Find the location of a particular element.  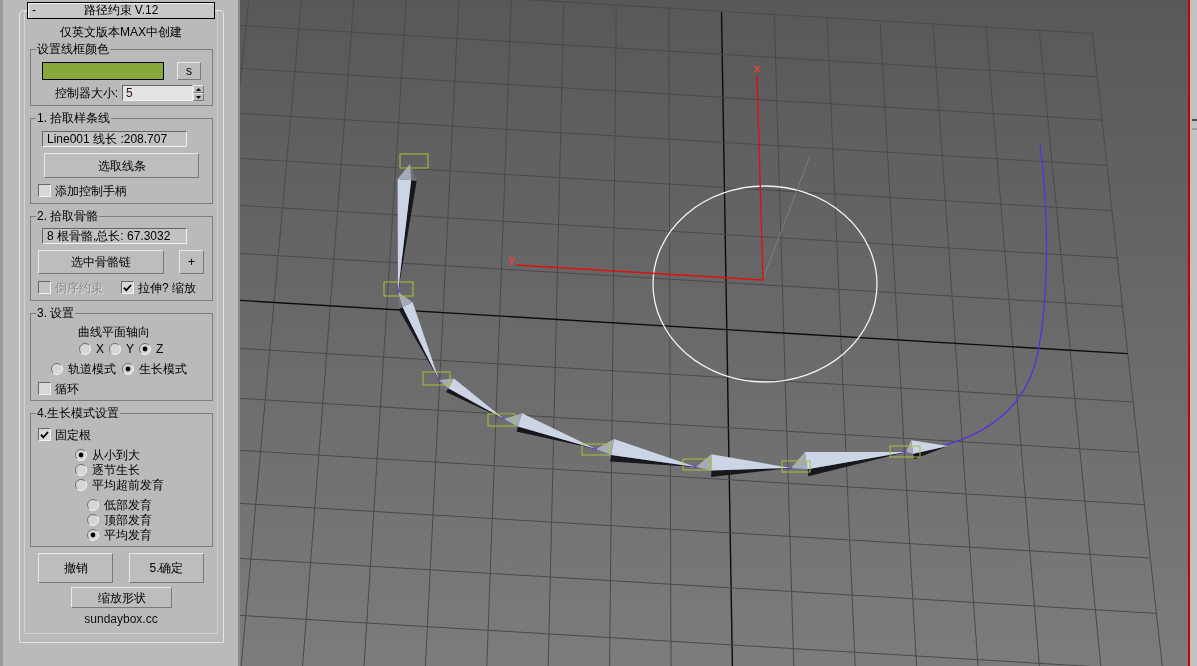

radio-label: Y is located at coordinates (130, 348).